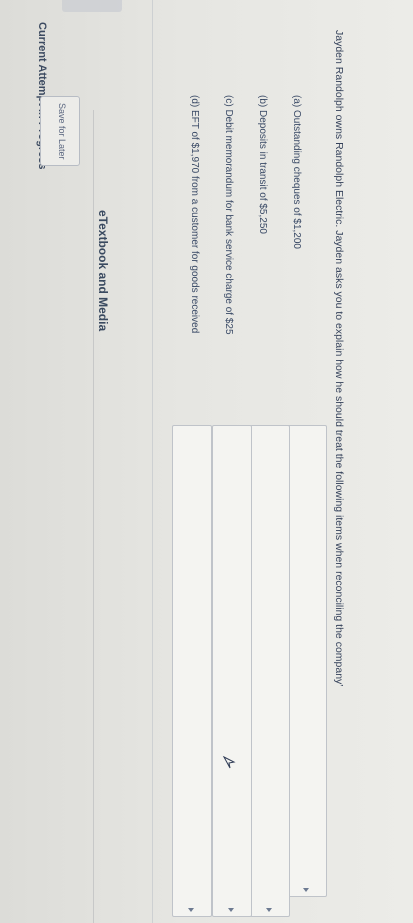  Describe the element at coordinates (103, 270) in the screenshot. I see `etextbook-link: eTextbook and Media` at that location.